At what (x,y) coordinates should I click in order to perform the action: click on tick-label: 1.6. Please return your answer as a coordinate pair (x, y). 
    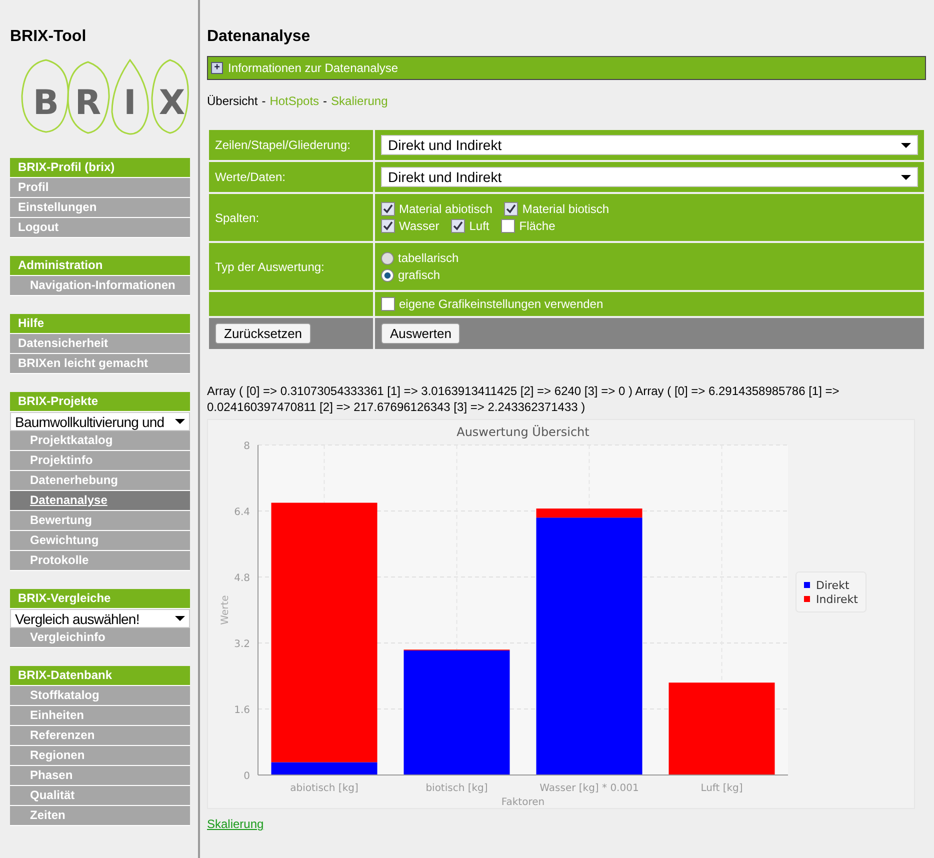
    Looking at the image, I should click on (242, 710).